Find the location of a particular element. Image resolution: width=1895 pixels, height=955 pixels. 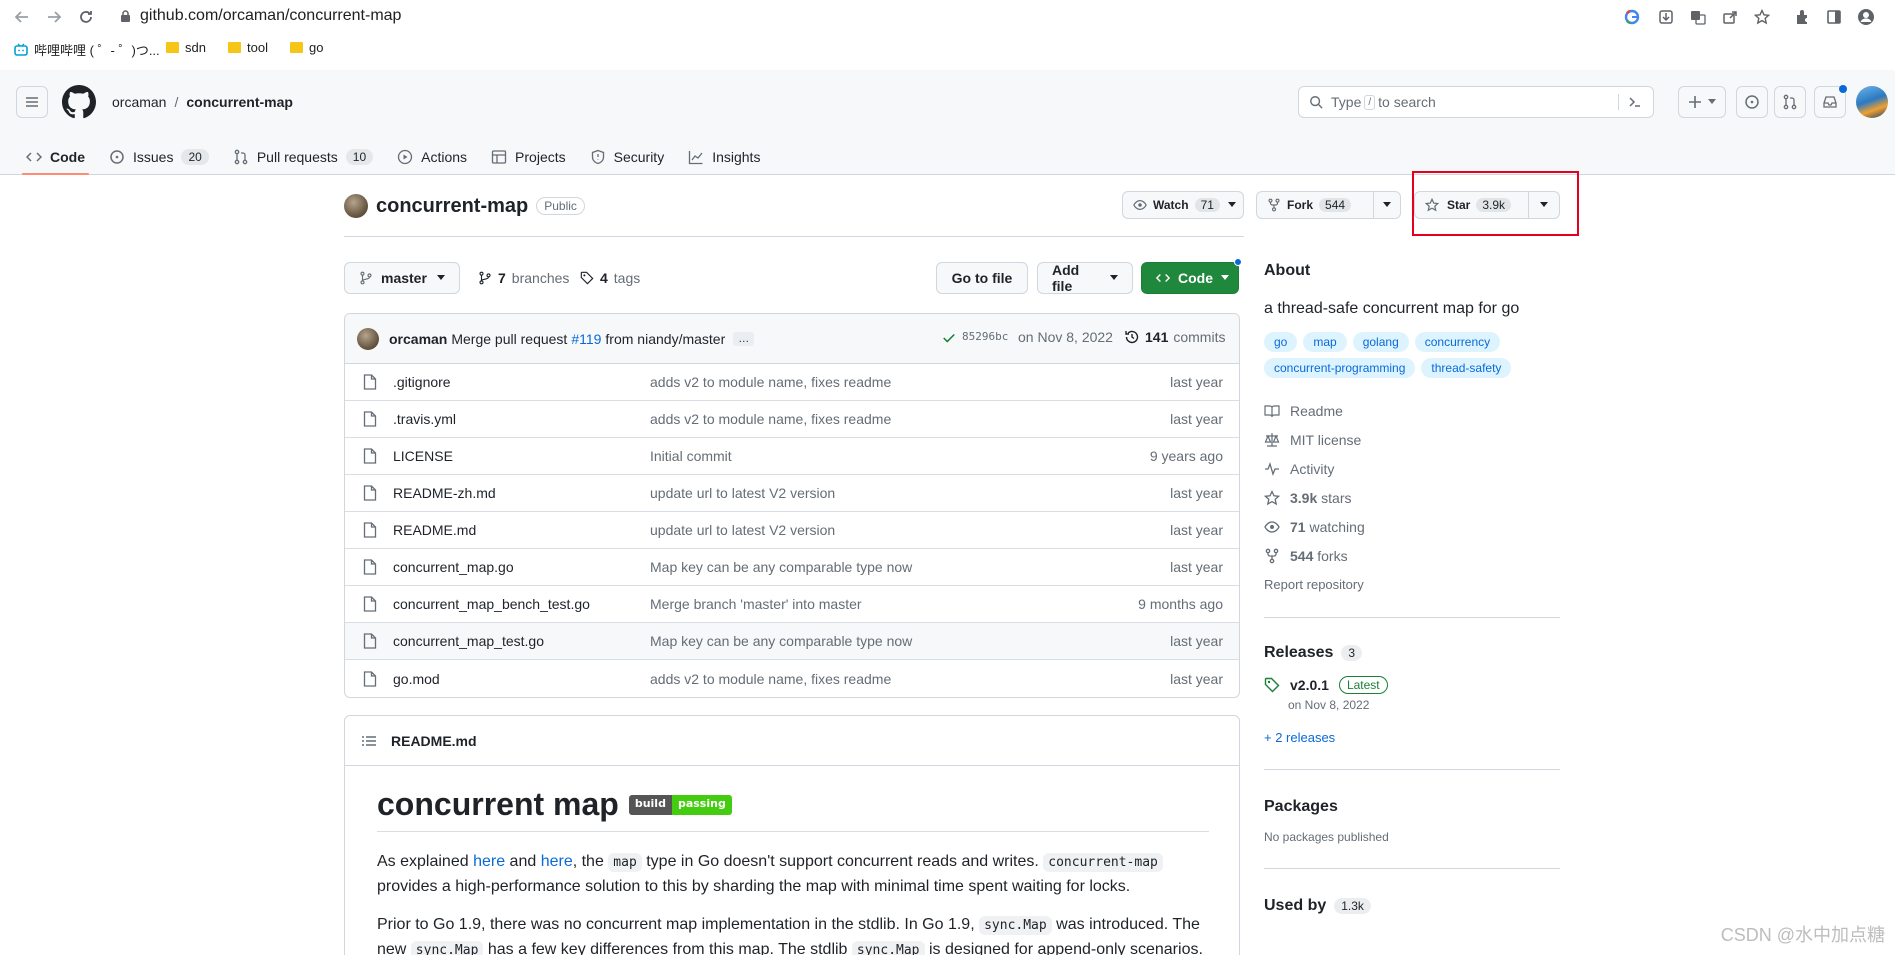

file-name-link: go.mod is located at coordinates (416, 679).